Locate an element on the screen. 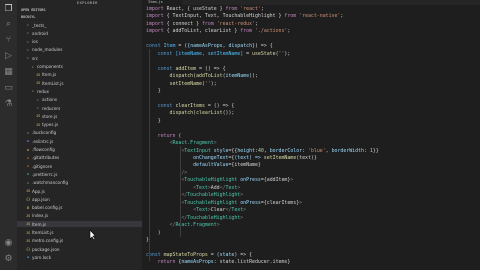 The image size is (480, 270). code-token: from is located at coordinates (209, 23).